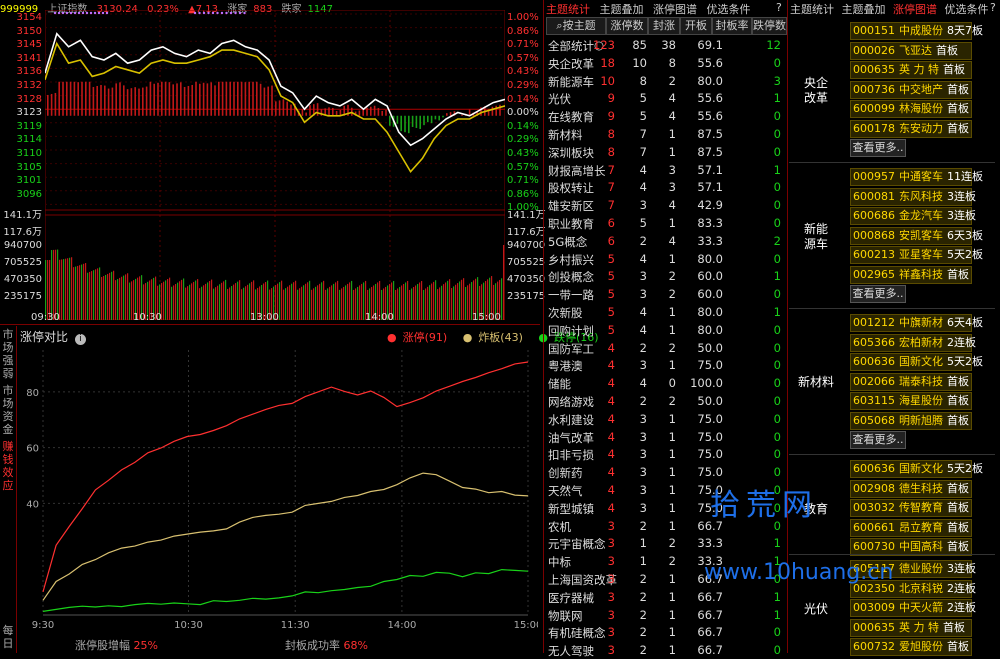  Describe the element at coordinates (8, 354) in the screenshot. I see `side-tab-market-strength: 市场强弱` at that location.